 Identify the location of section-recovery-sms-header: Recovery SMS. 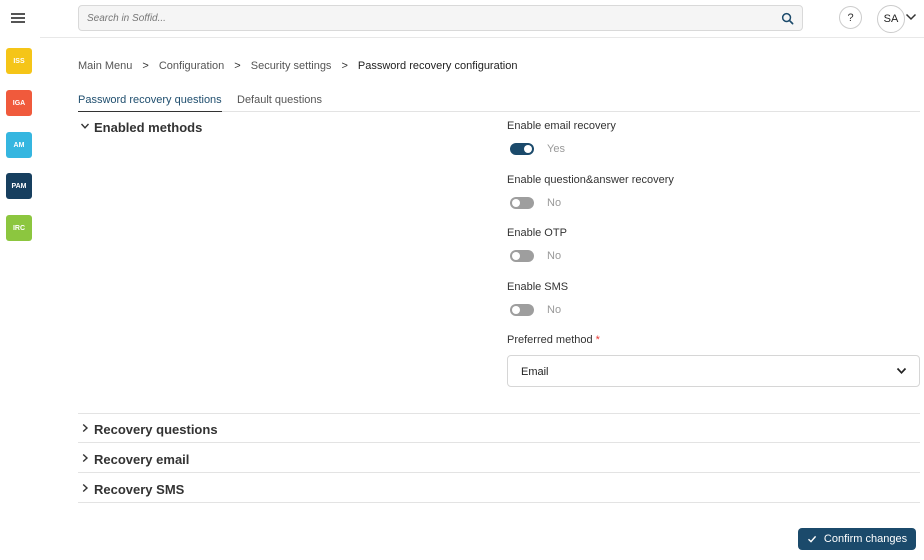
(139, 489).